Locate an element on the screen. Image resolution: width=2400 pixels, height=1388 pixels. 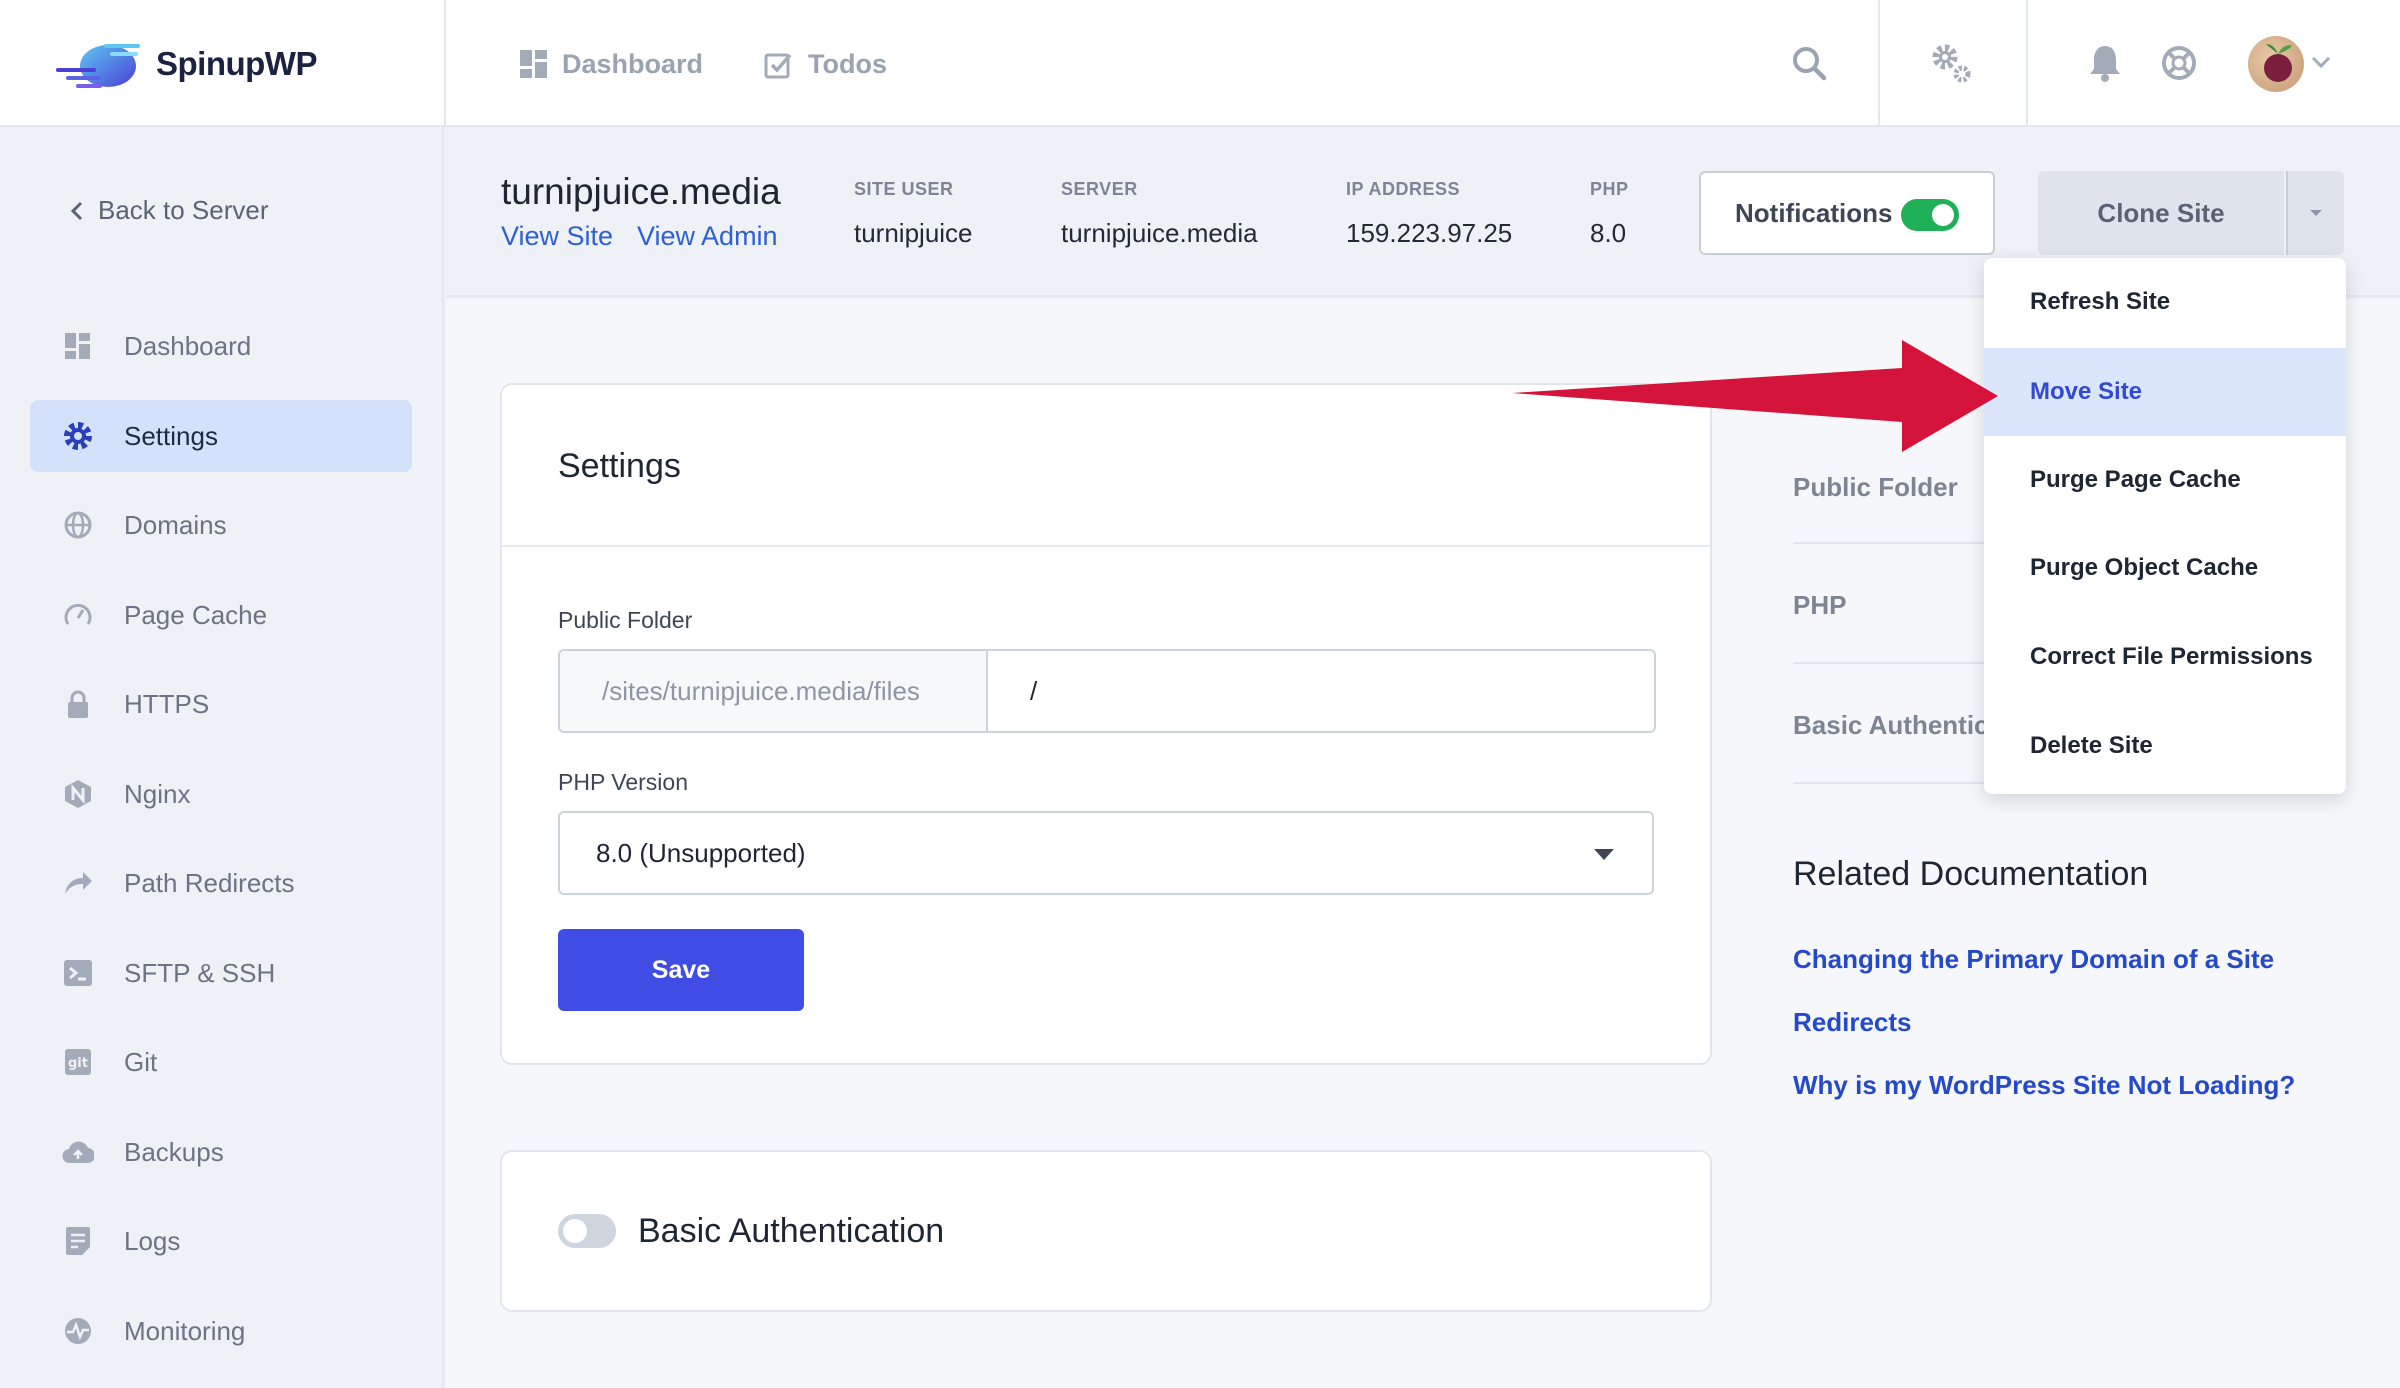
basic-auth-title: Basic Authentication is located at coordinates (791, 1231).